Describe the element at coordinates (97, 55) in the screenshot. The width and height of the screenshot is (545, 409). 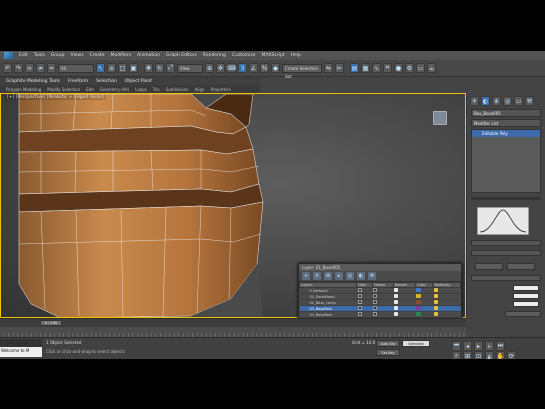
I see `menu-create: Create` at that location.